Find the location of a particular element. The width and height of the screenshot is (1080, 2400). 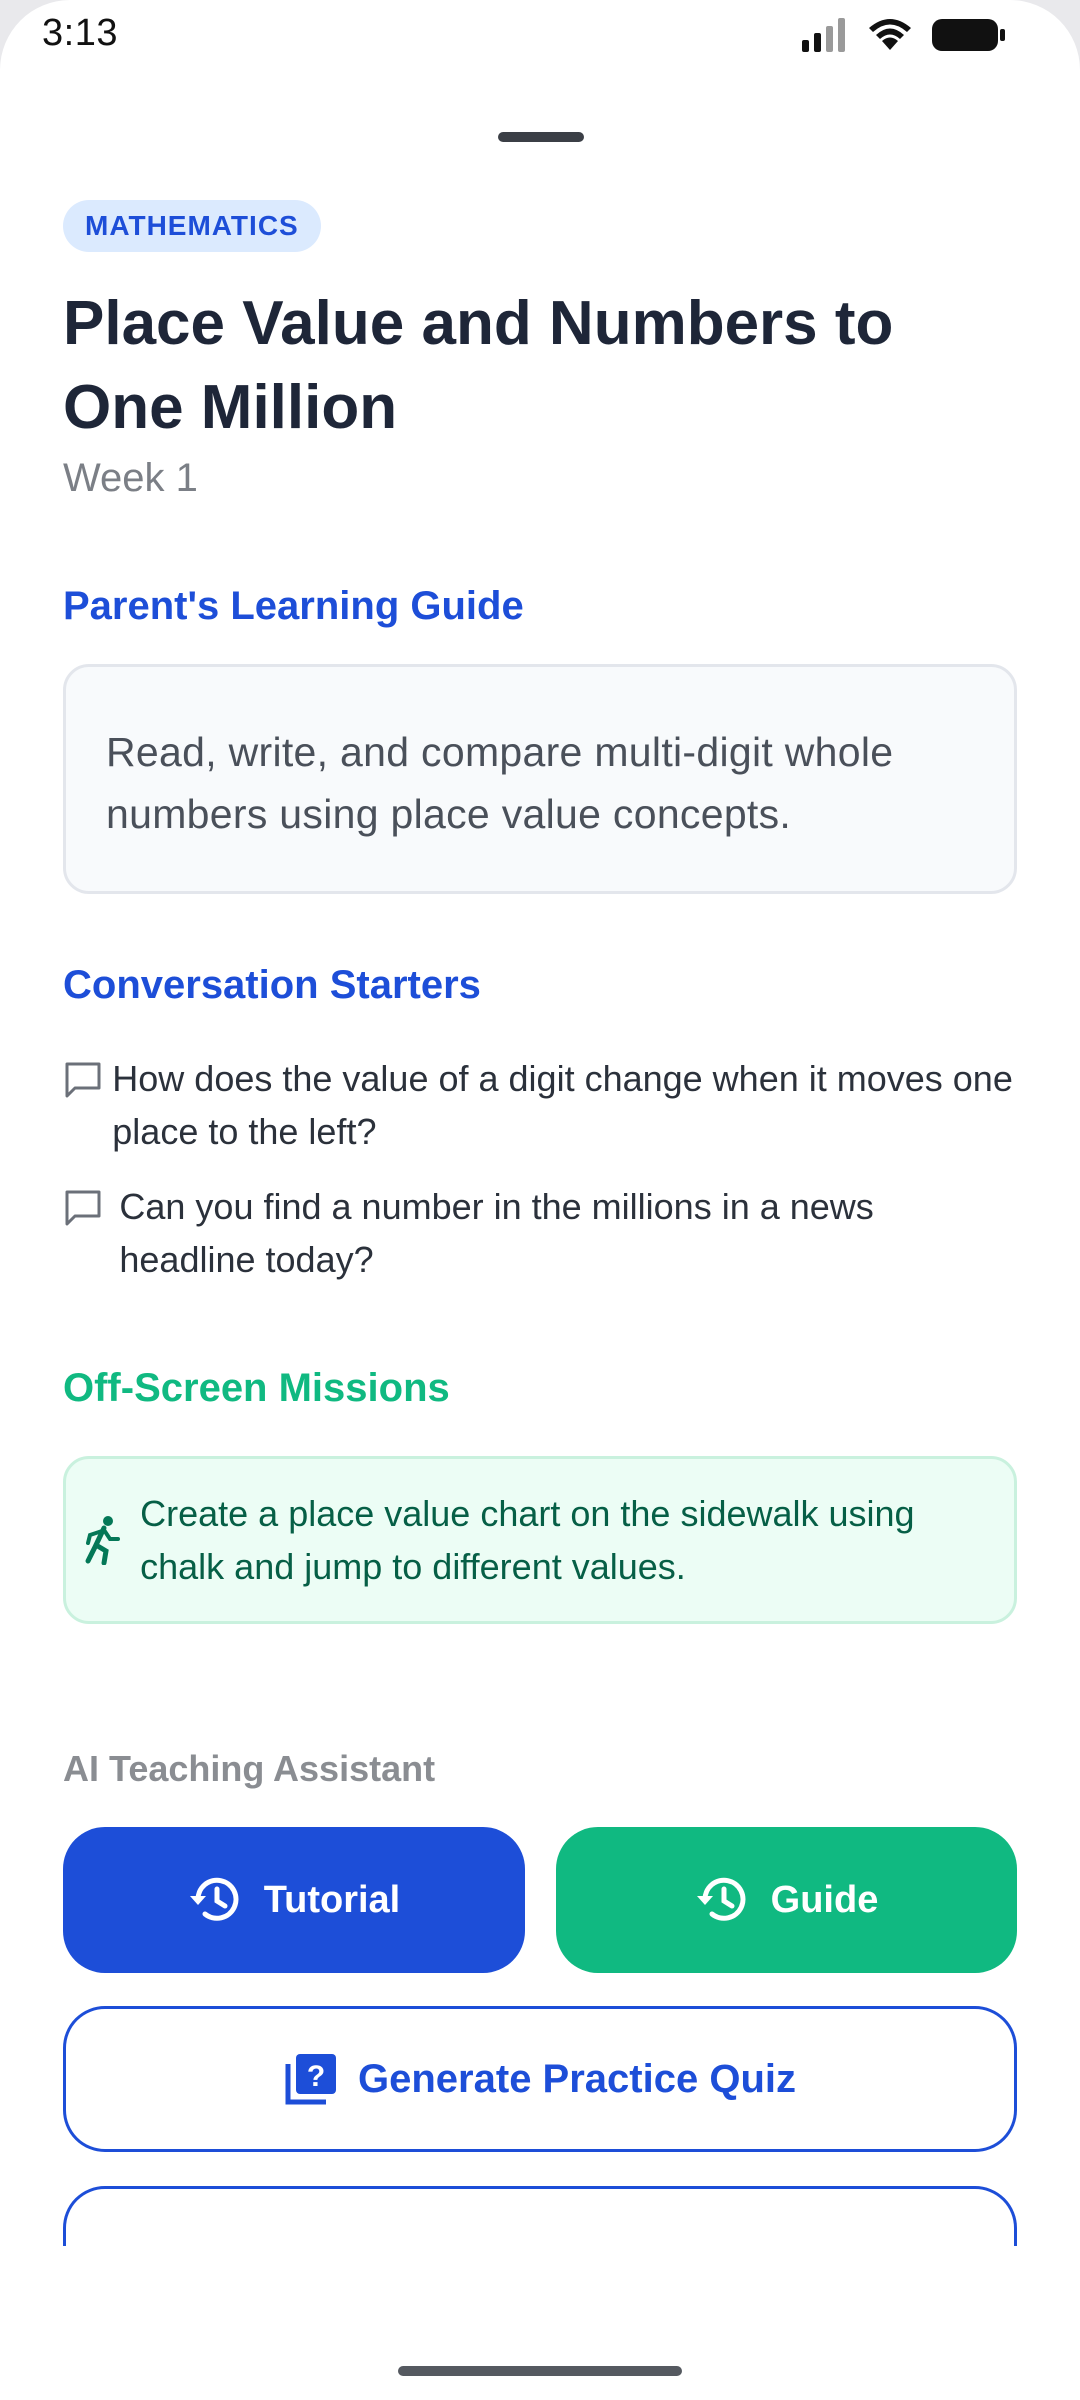

missions-heading: Off-Screen Missions is located at coordinates (256, 1388).